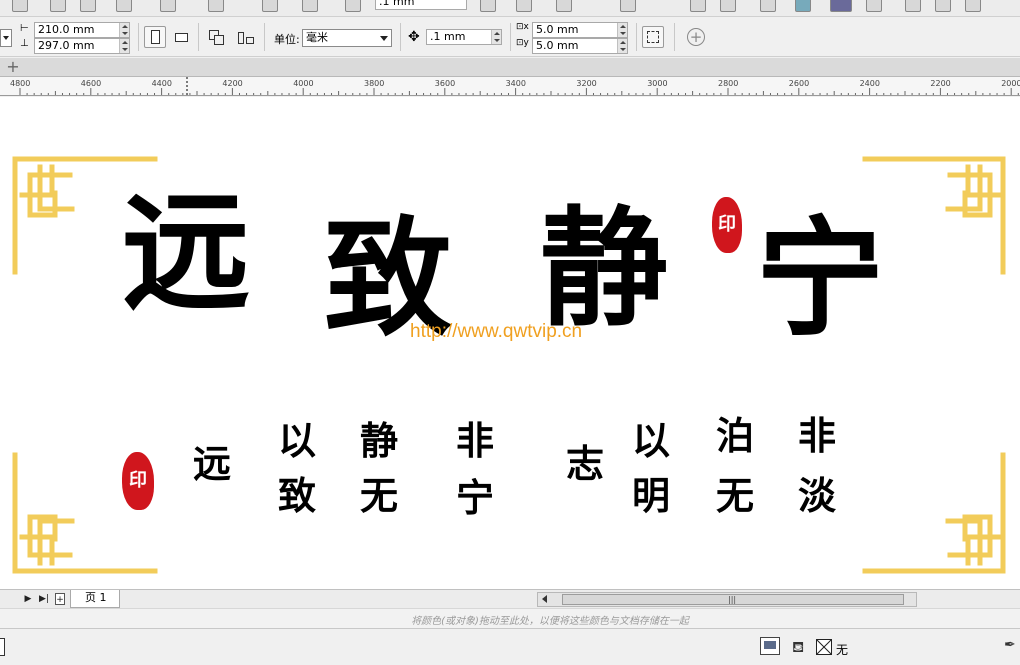 The width and height of the screenshot is (1020, 665). I want to click on dup-x-stepper, so click(622, 30).